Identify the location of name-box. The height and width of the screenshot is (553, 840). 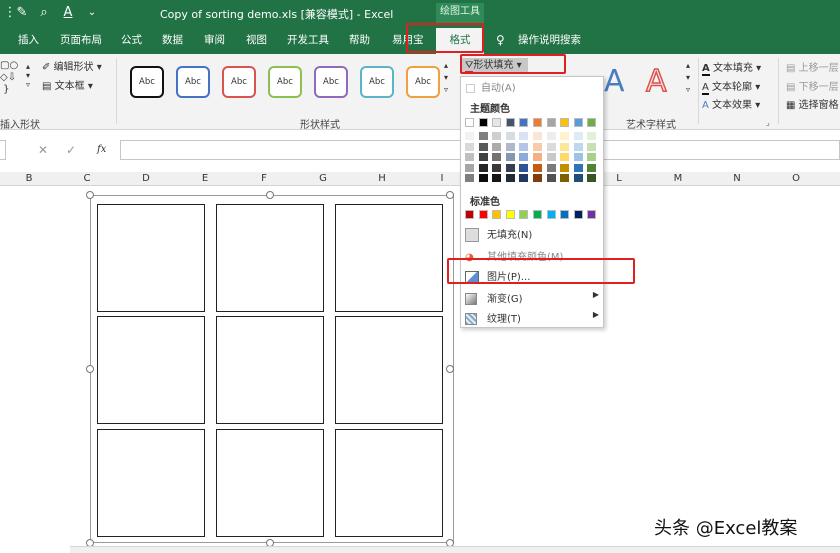
(3, 150).